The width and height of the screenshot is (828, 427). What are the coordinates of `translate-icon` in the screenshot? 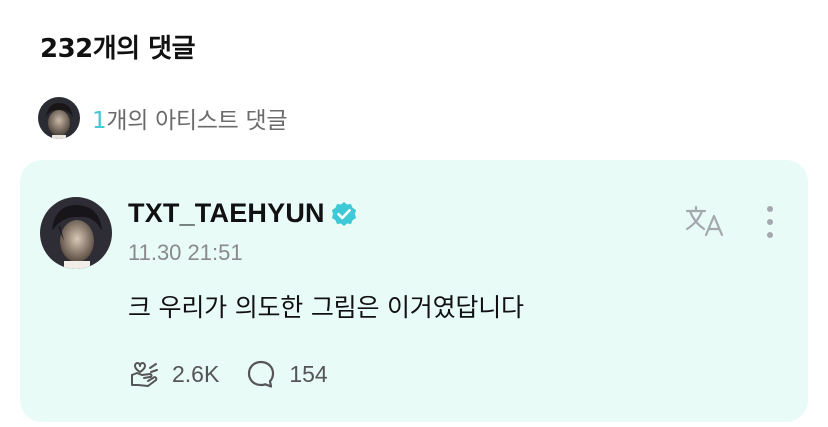 It's located at (704, 221).